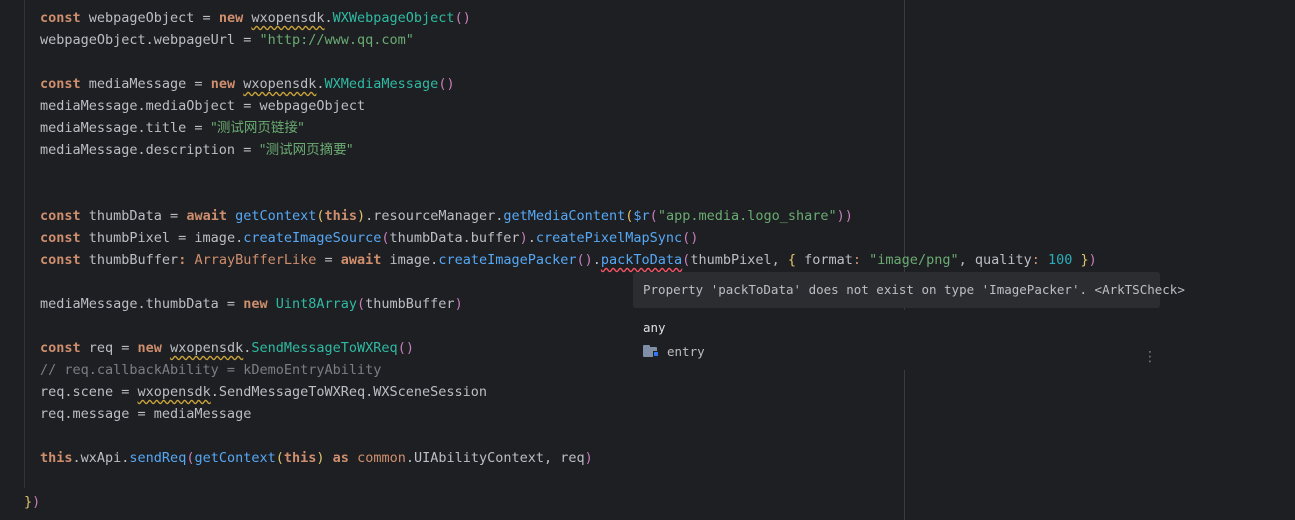 This screenshot has height=520, width=1295. Describe the element at coordinates (651, 351) in the screenshot. I see `module-folder-icon` at that location.